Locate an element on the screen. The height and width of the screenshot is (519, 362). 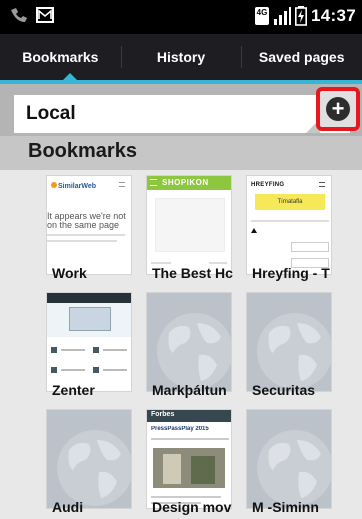
thumb-image is located at coordinates (190, 225).